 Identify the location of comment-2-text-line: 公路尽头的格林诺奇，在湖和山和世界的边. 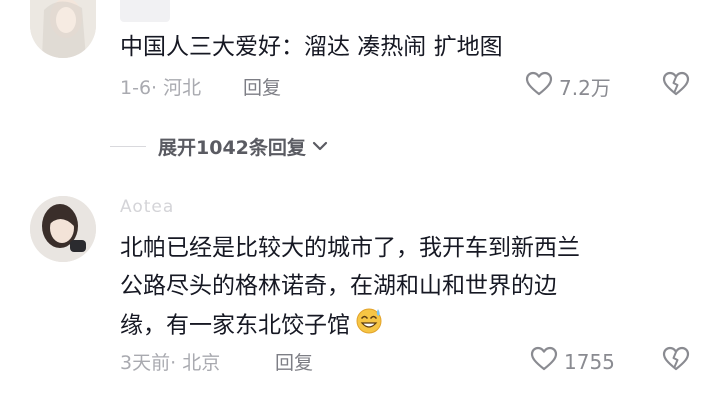
(338, 286).